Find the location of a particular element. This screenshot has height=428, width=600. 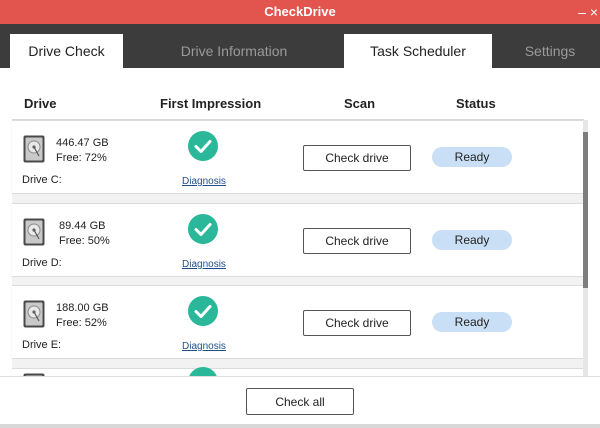

drive-free: Free: 50% is located at coordinates (84, 241).